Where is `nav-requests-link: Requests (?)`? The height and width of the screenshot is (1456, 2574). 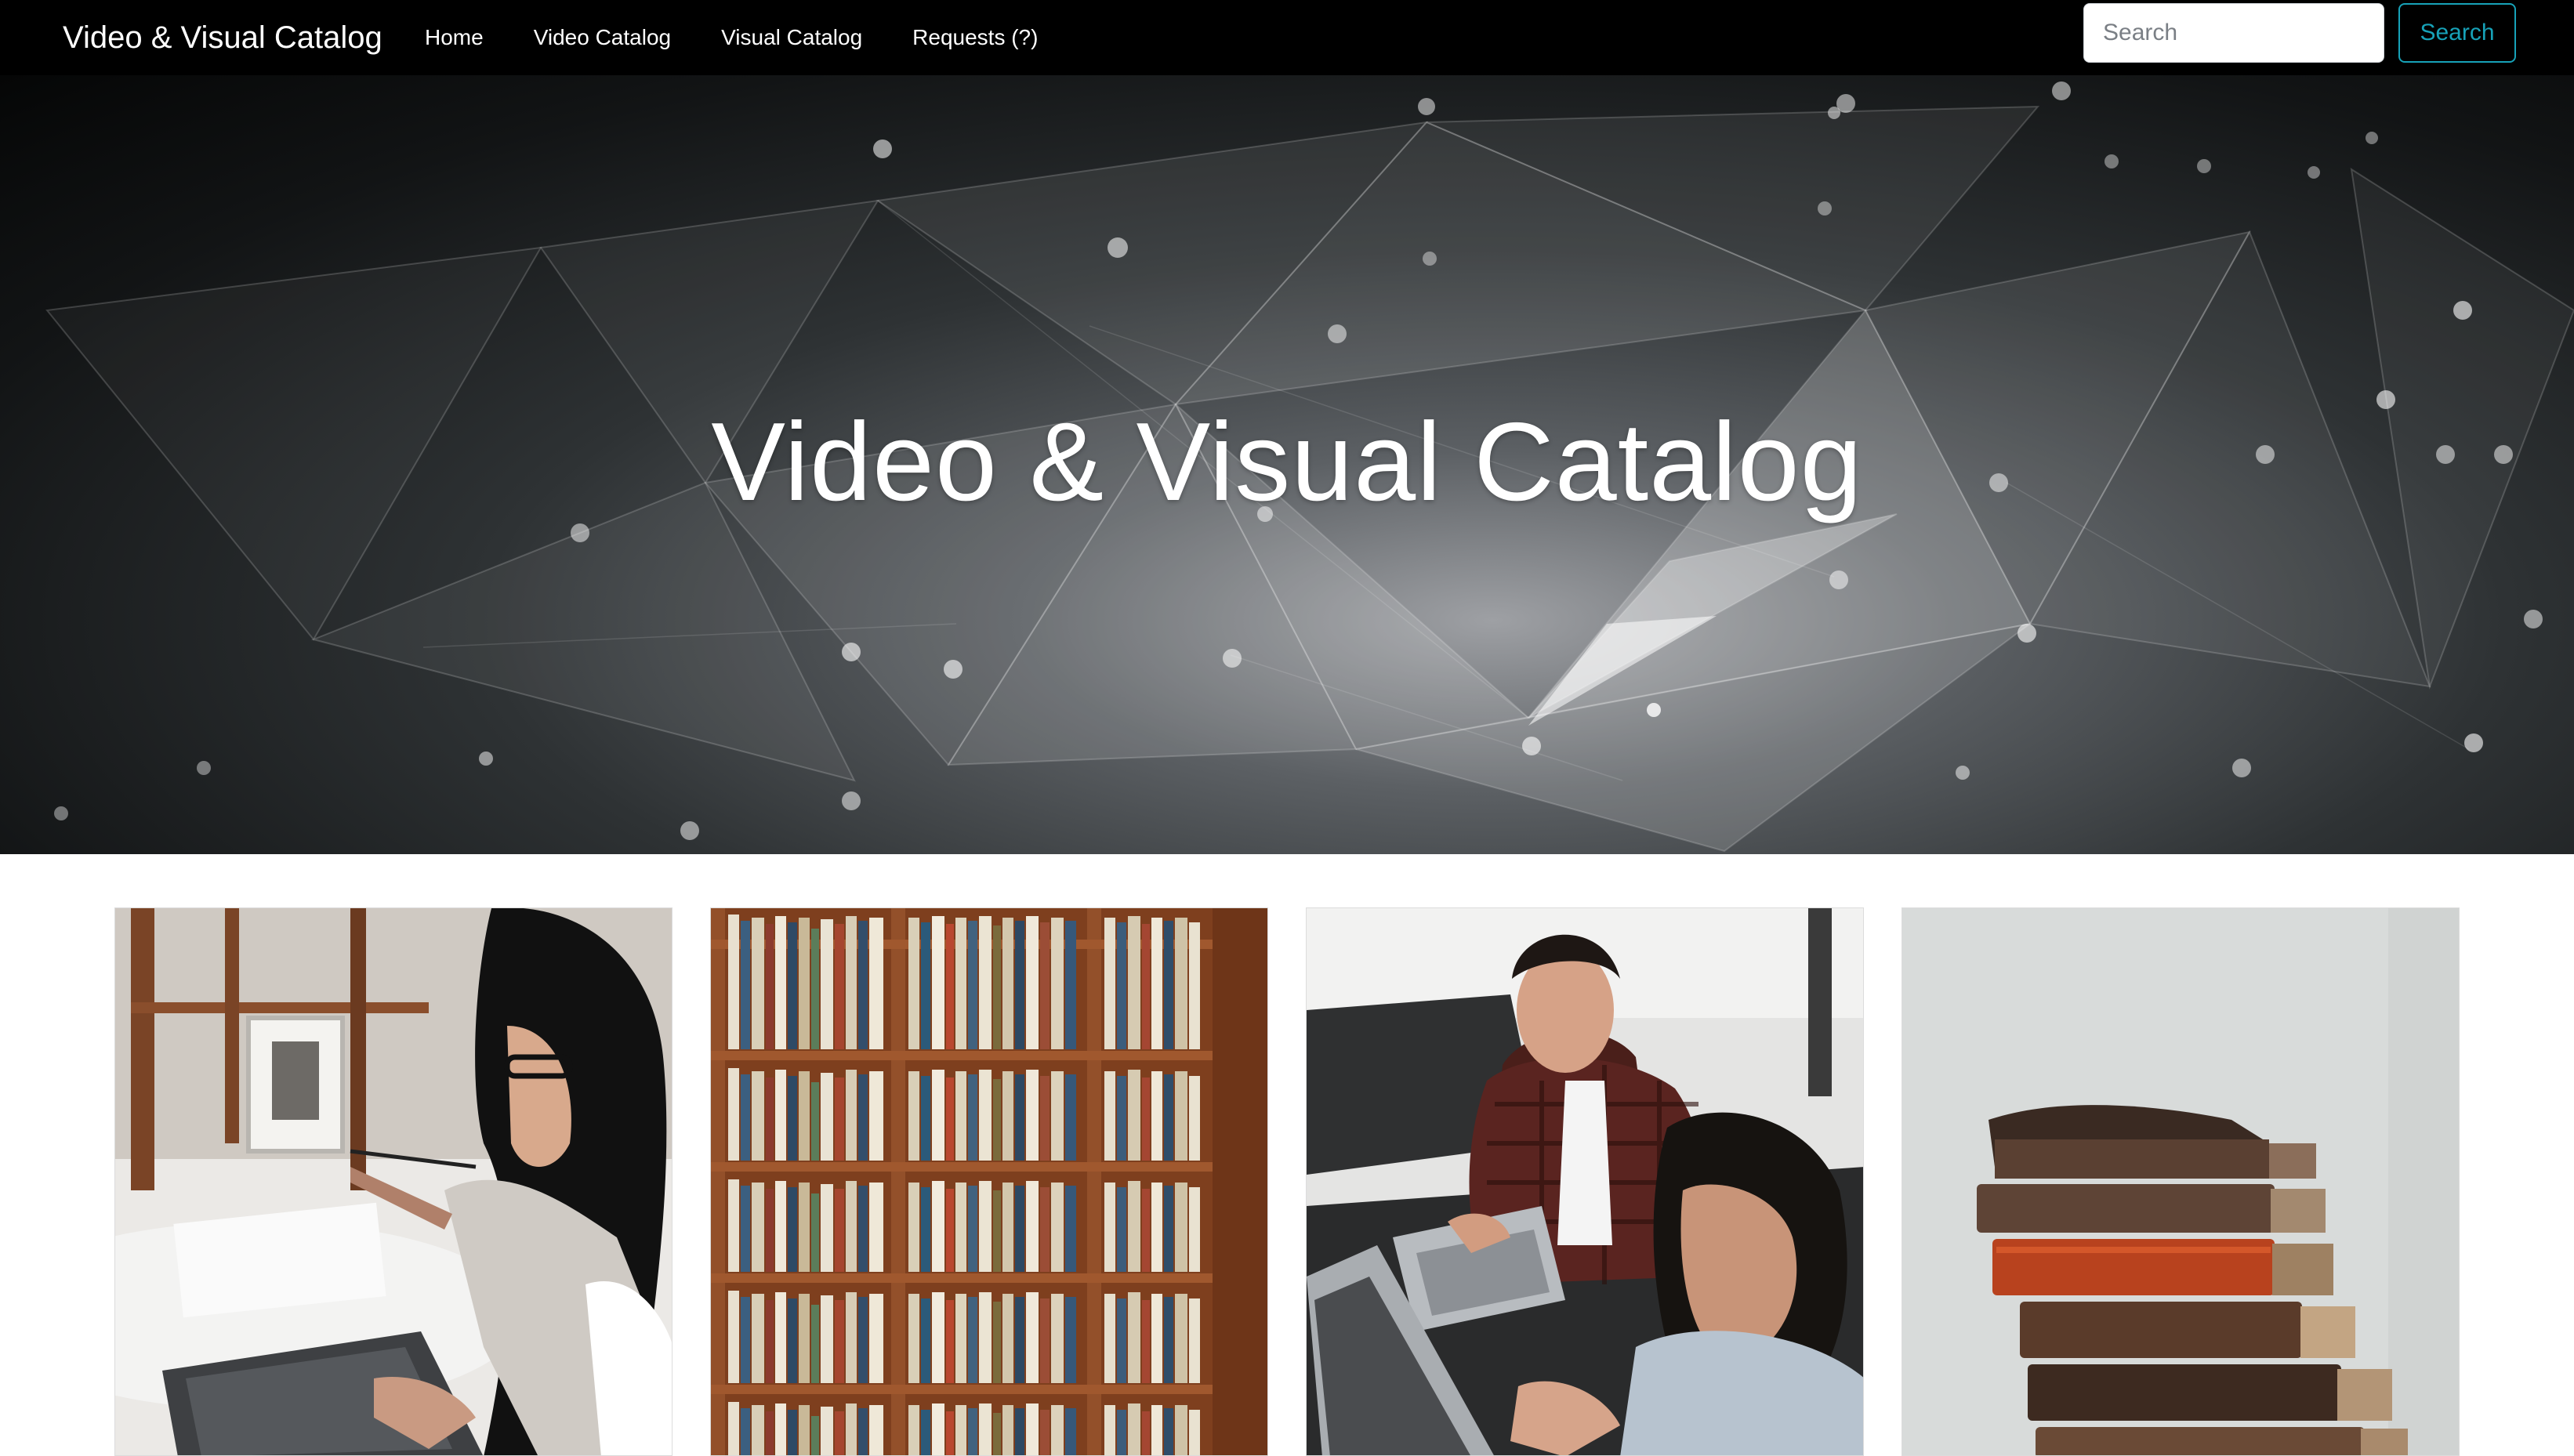
nav-requests-link: Requests (?) is located at coordinates (975, 37).